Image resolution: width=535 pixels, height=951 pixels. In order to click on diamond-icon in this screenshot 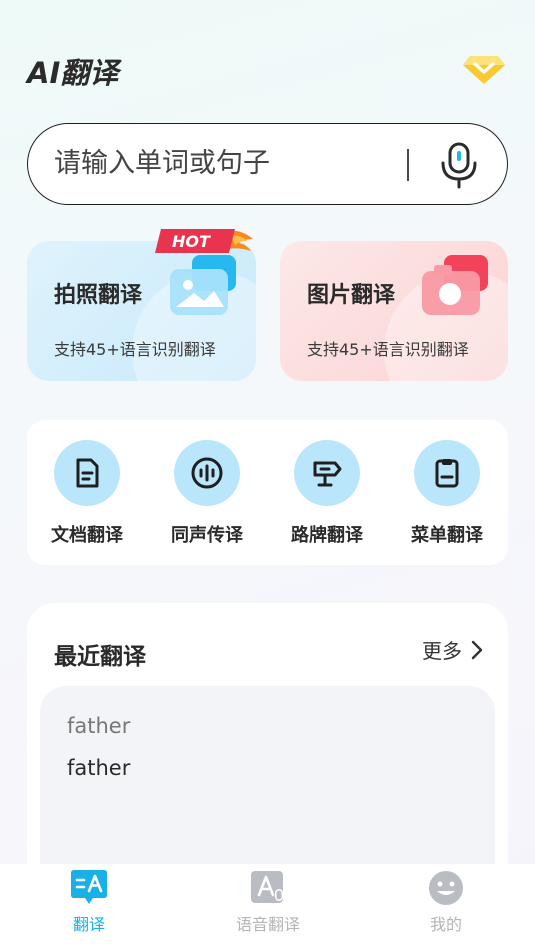, I will do `click(484, 67)`.